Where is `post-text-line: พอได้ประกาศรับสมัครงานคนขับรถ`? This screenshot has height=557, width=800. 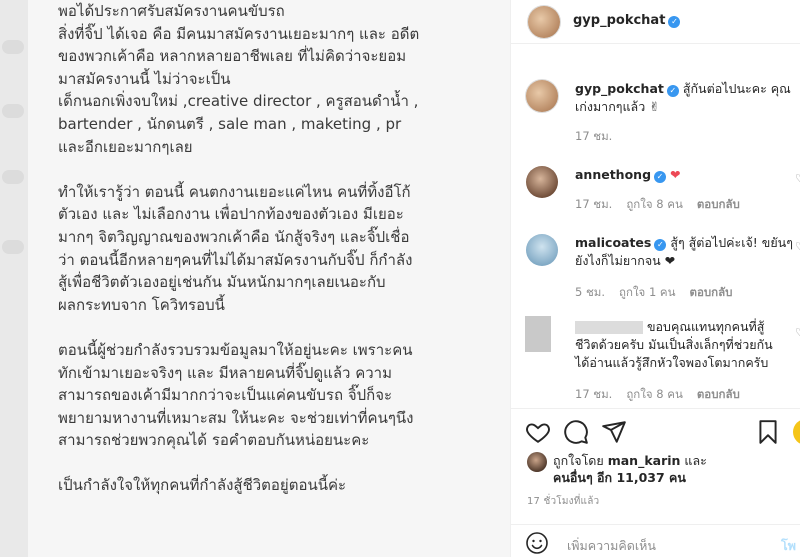
post-text-line: พอได้ประกาศรับสมัครงานคนขับรถ is located at coordinates (171, 11).